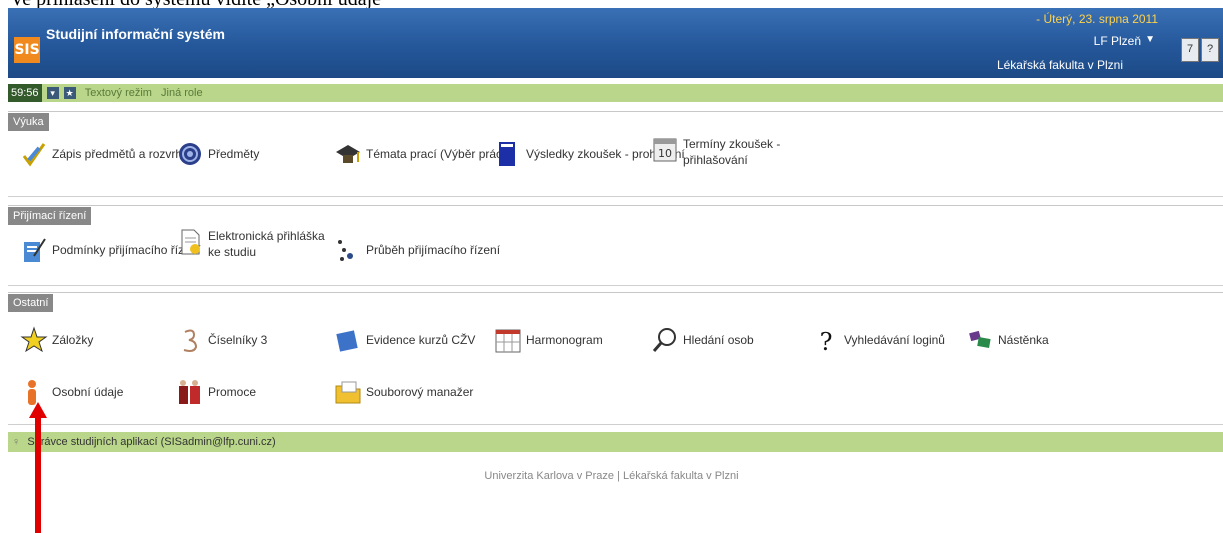 This screenshot has width=1223, height=533. I want to click on app-title: Studijní informační systém, so click(135, 34).